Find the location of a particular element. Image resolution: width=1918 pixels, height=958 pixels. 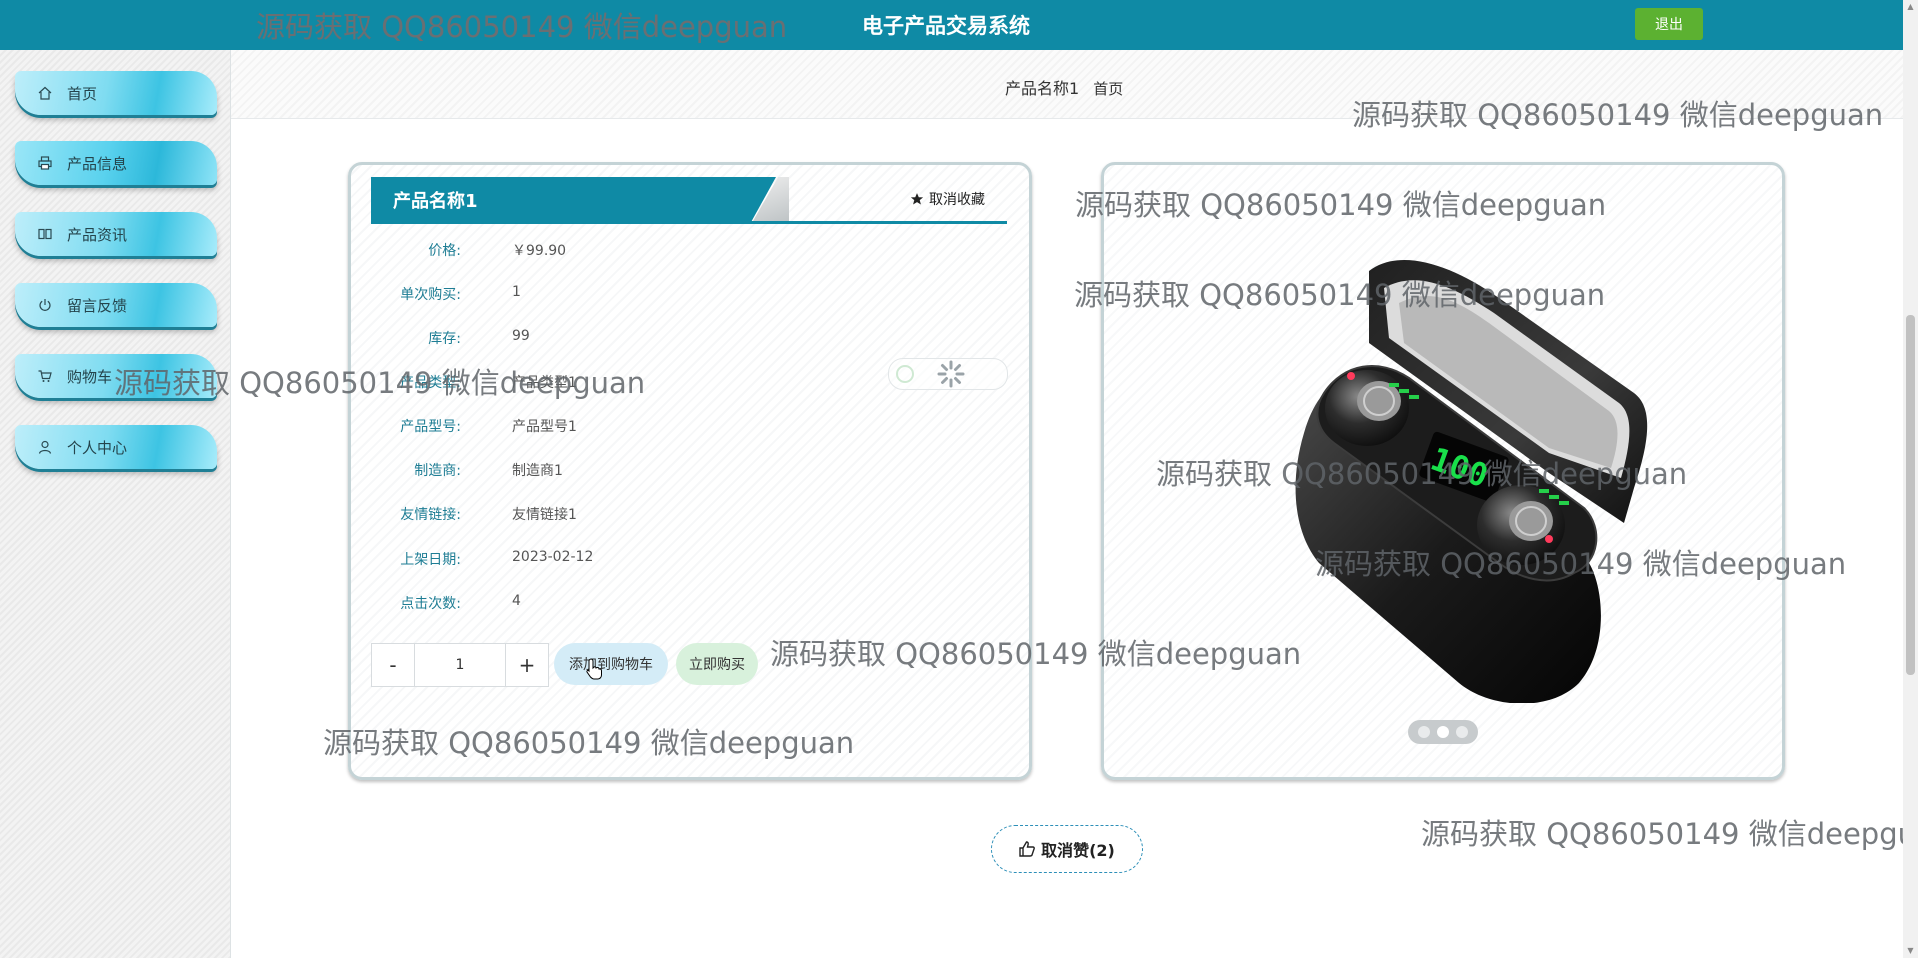

product-title: 产品名称1 is located at coordinates (435, 201).